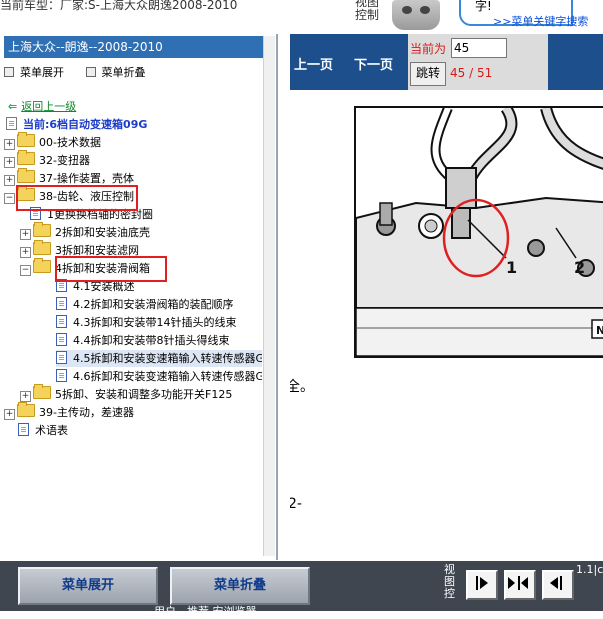 This screenshot has height=619, width=603. I want to click on play-right-icon, so click(484, 583).